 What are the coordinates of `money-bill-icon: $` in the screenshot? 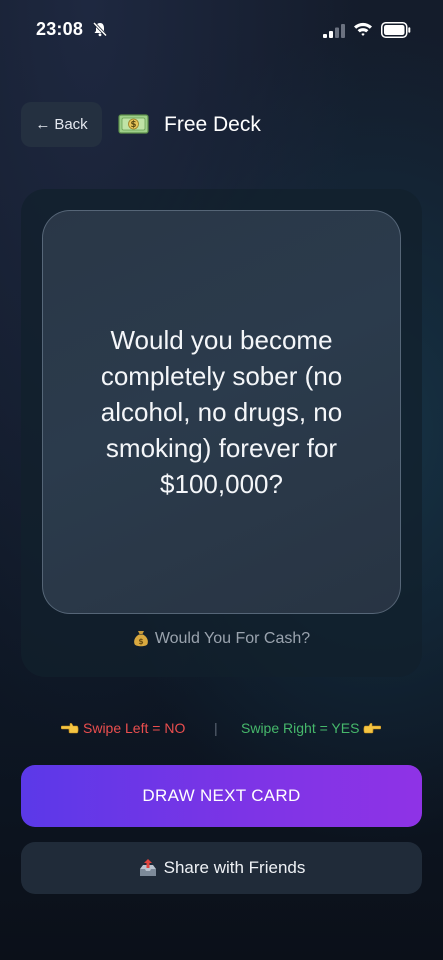 It's located at (133, 124).